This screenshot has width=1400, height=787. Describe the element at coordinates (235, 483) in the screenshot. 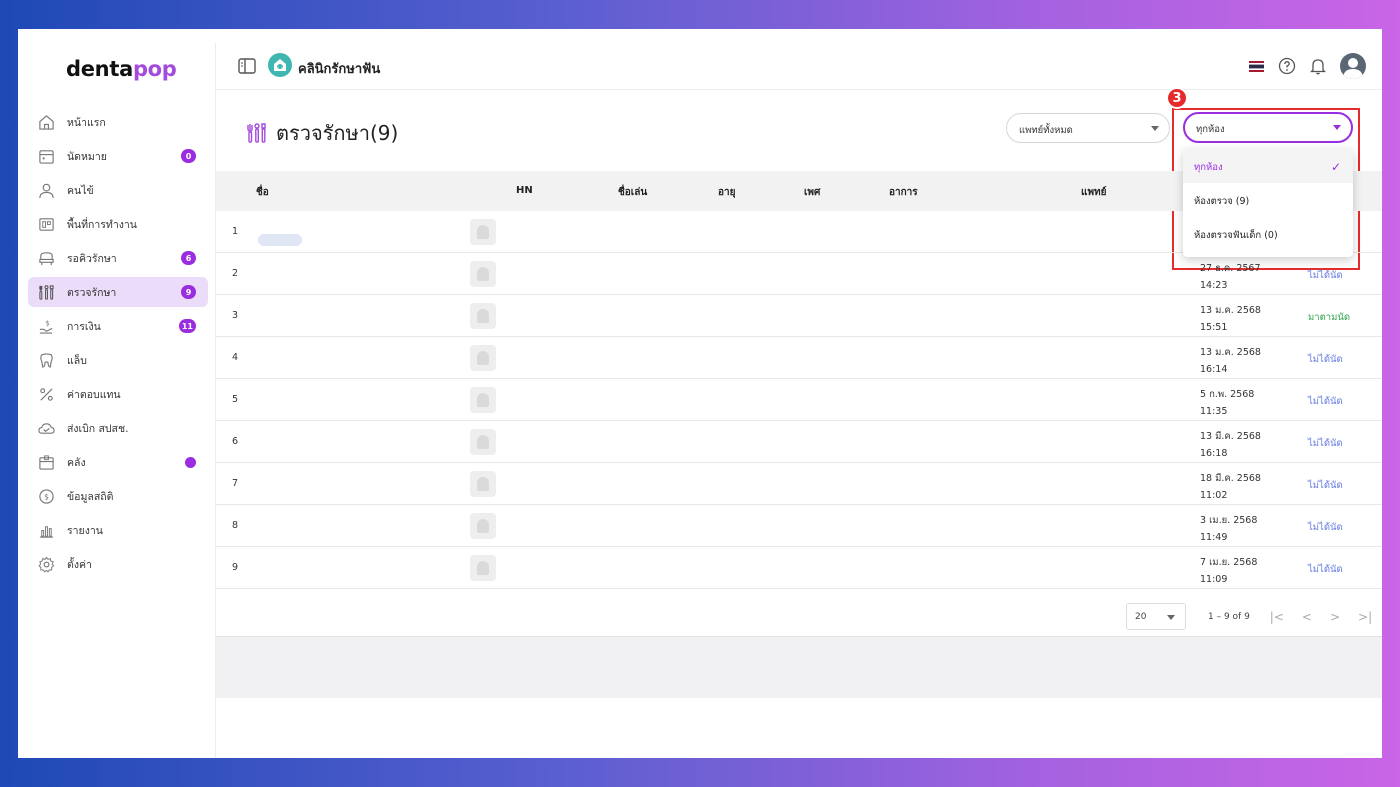

I see `row-number: 7` at that location.